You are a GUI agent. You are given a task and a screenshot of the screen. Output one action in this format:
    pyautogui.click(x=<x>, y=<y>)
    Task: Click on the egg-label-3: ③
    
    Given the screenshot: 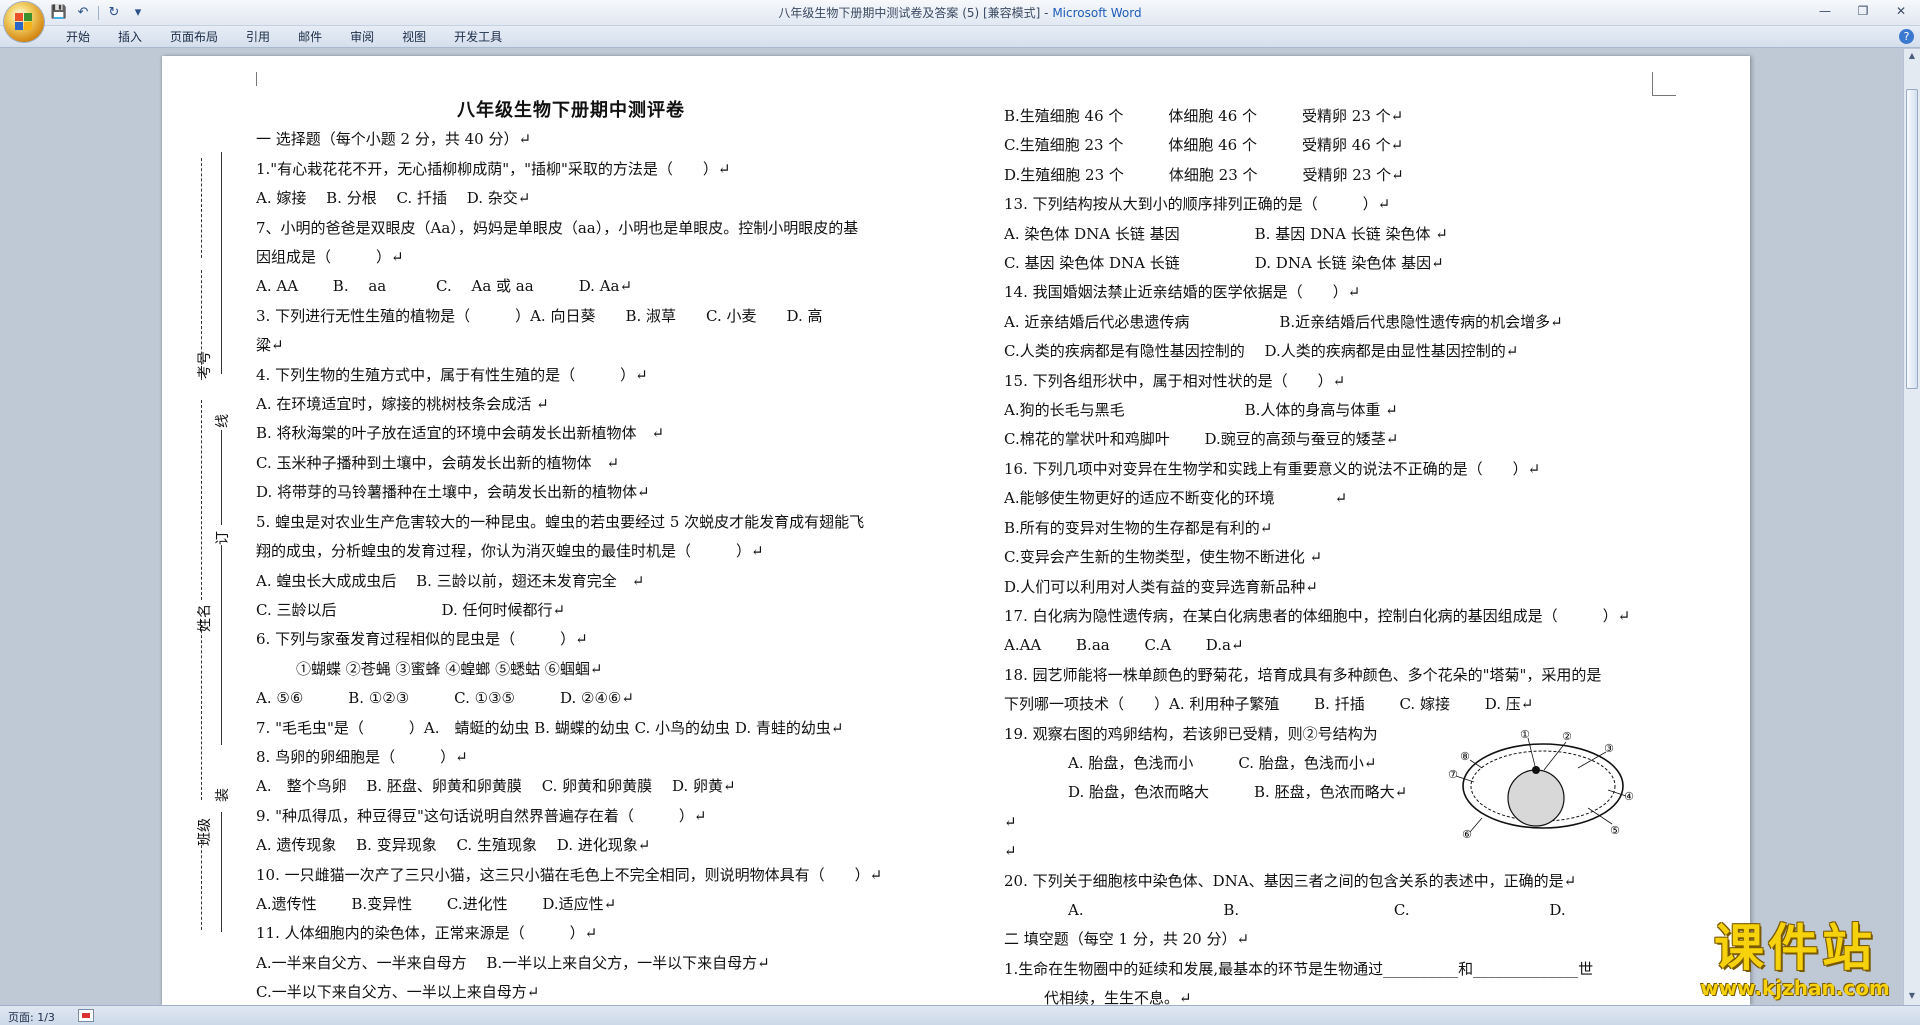 What is the action you would take?
    pyautogui.click(x=1609, y=748)
    